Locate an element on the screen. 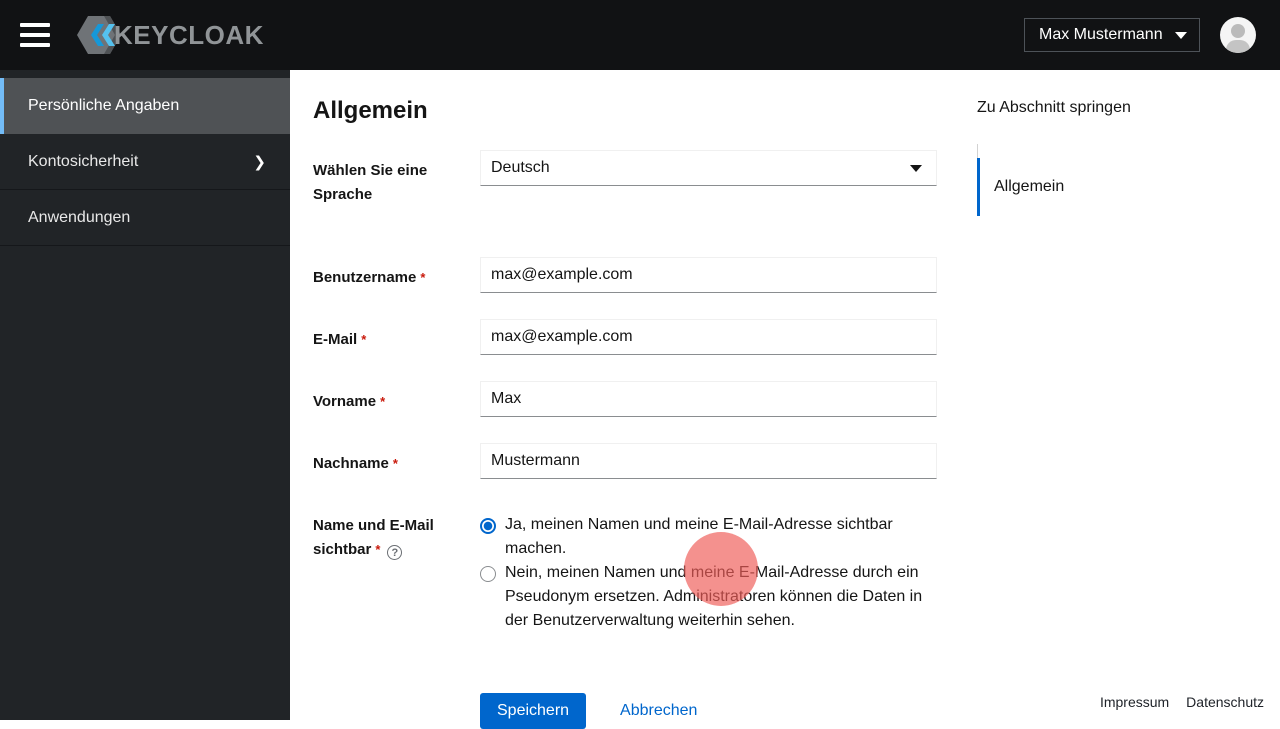 Image resolution: width=1280 pixels, height=729 pixels. sidebar-item-personal-info: Persönliche Angaben is located at coordinates (145, 106).